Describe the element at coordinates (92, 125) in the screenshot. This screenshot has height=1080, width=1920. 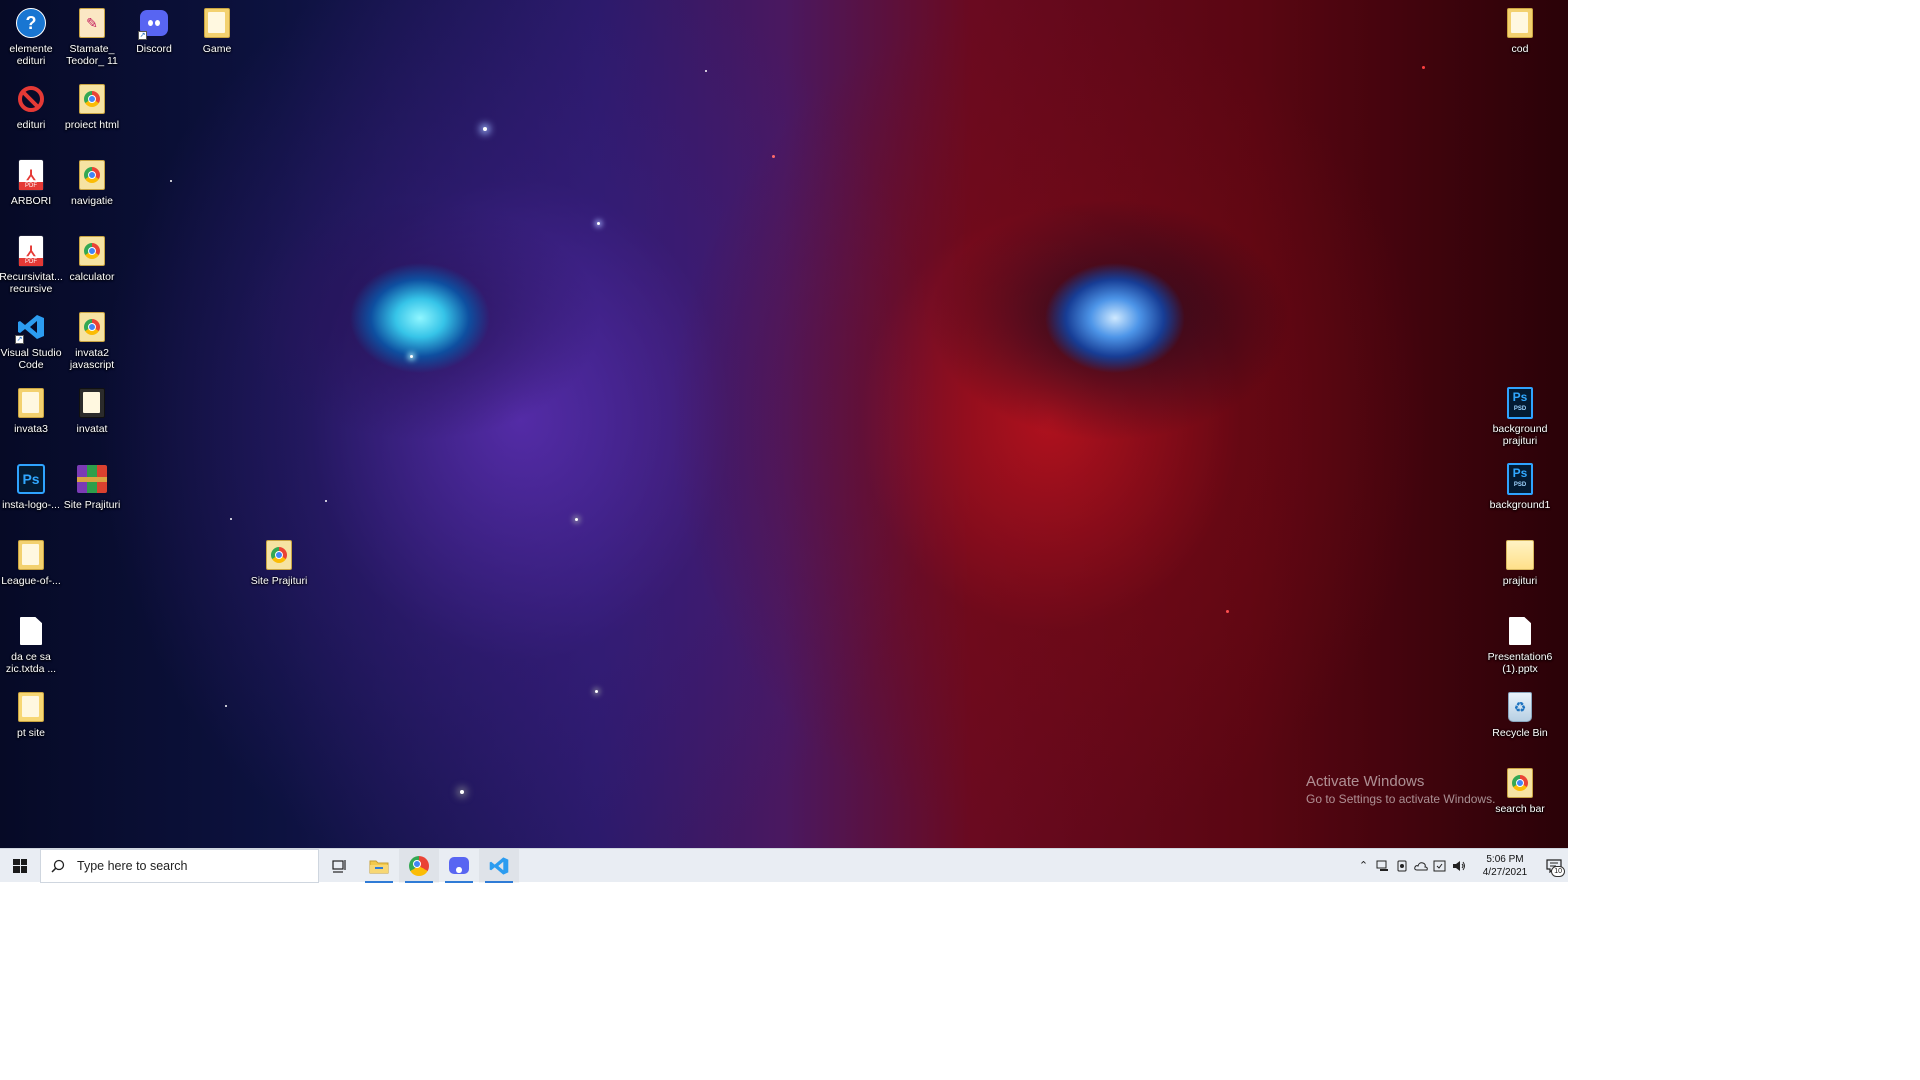
I see `desktop-icon-label: proiect html` at that location.